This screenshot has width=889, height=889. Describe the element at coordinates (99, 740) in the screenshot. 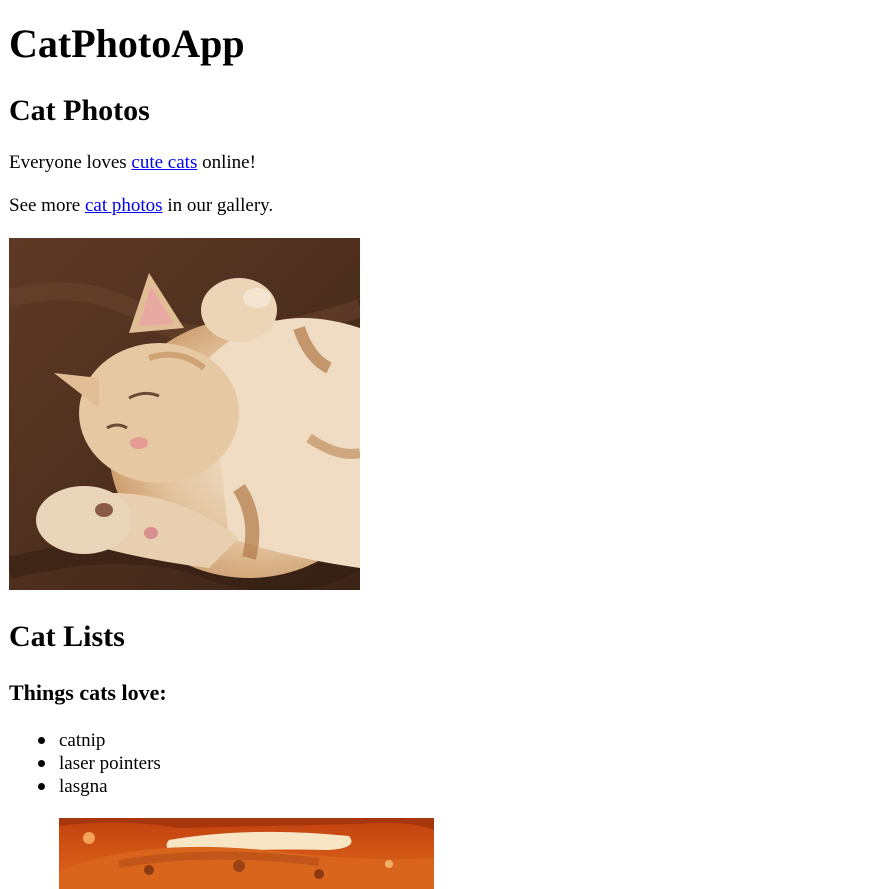

I see `list-item: catnip` at that location.